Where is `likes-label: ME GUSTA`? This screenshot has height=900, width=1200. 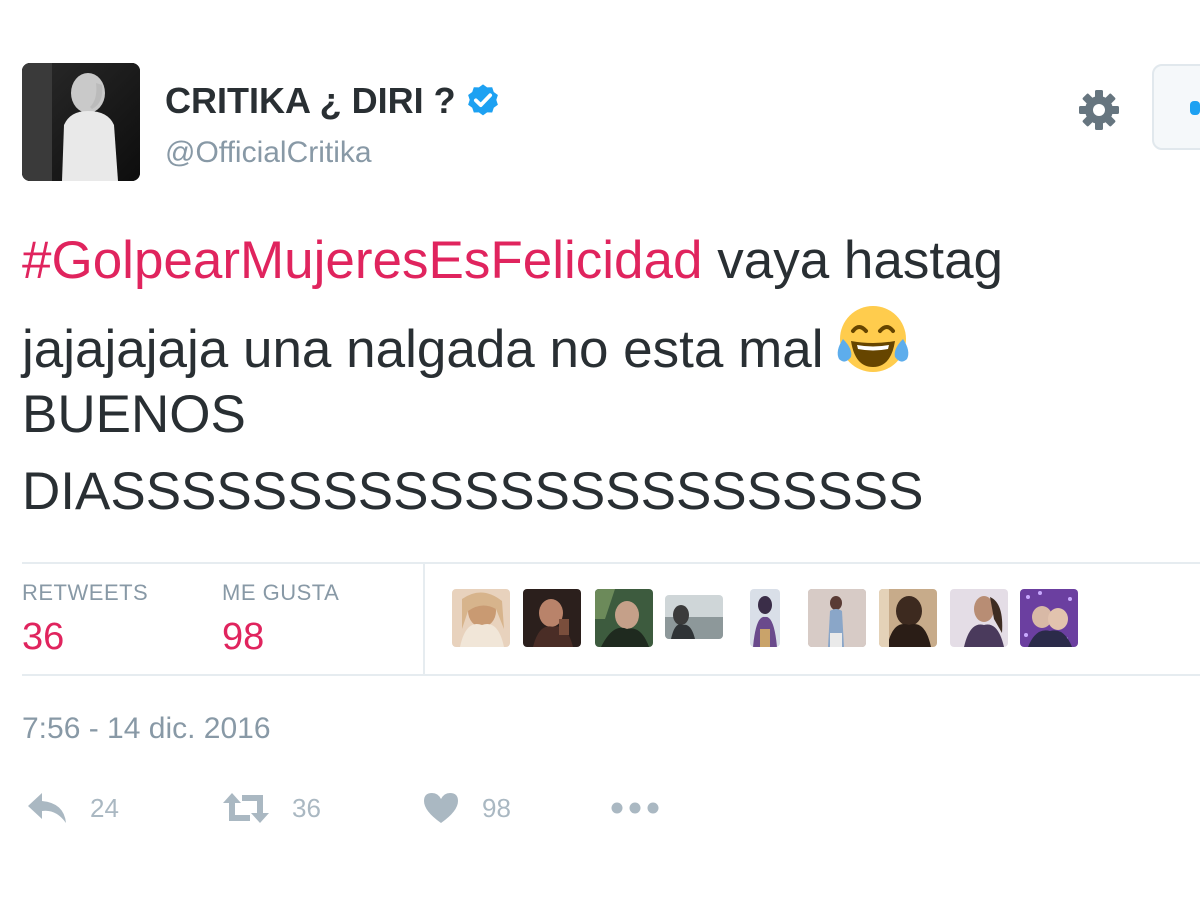
likes-label: ME GUSTA is located at coordinates (281, 592).